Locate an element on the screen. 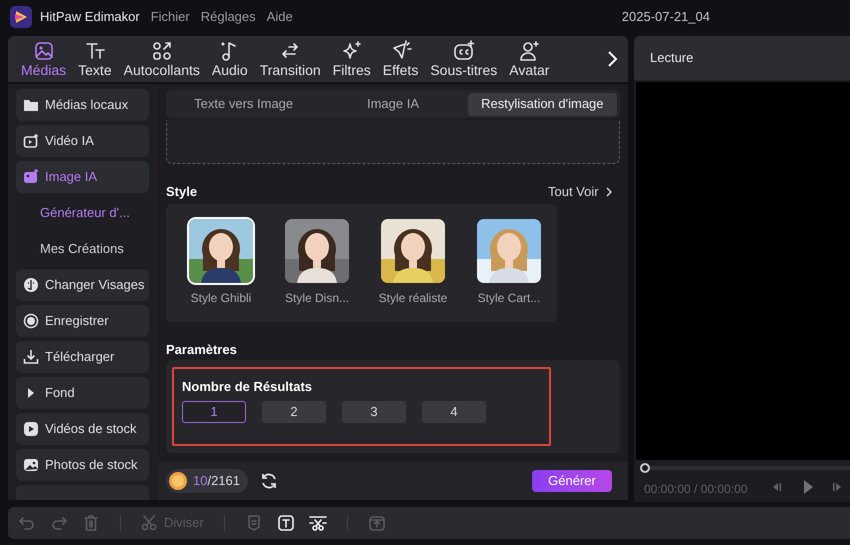 This screenshot has width=850, height=545. project-name: 2025-07-21_04 is located at coordinates (666, 17).